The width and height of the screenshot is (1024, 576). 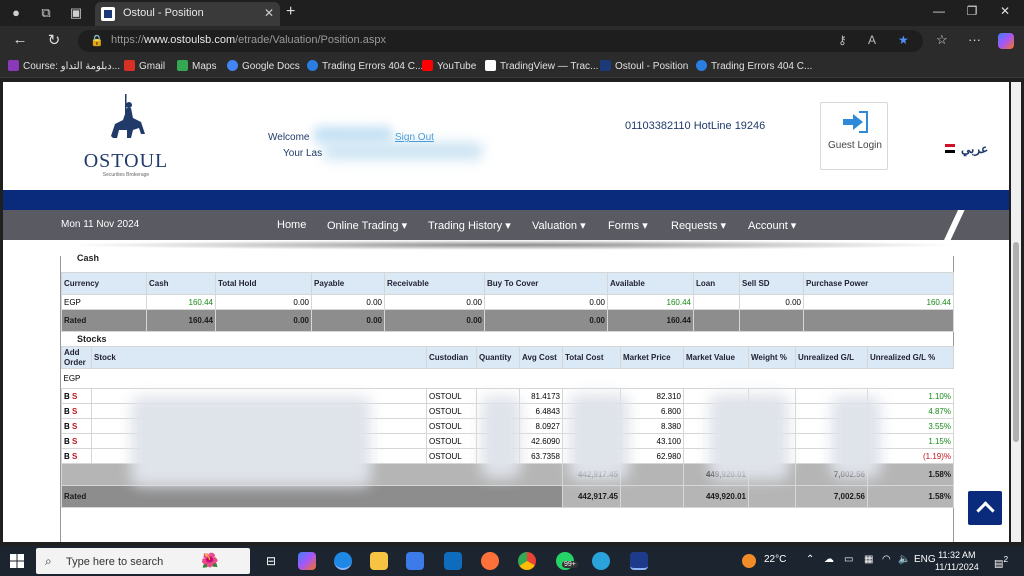 What do you see at coordinates (939, 11) in the screenshot?
I see `minimize-icon: —` at bounding box center [939, 11].